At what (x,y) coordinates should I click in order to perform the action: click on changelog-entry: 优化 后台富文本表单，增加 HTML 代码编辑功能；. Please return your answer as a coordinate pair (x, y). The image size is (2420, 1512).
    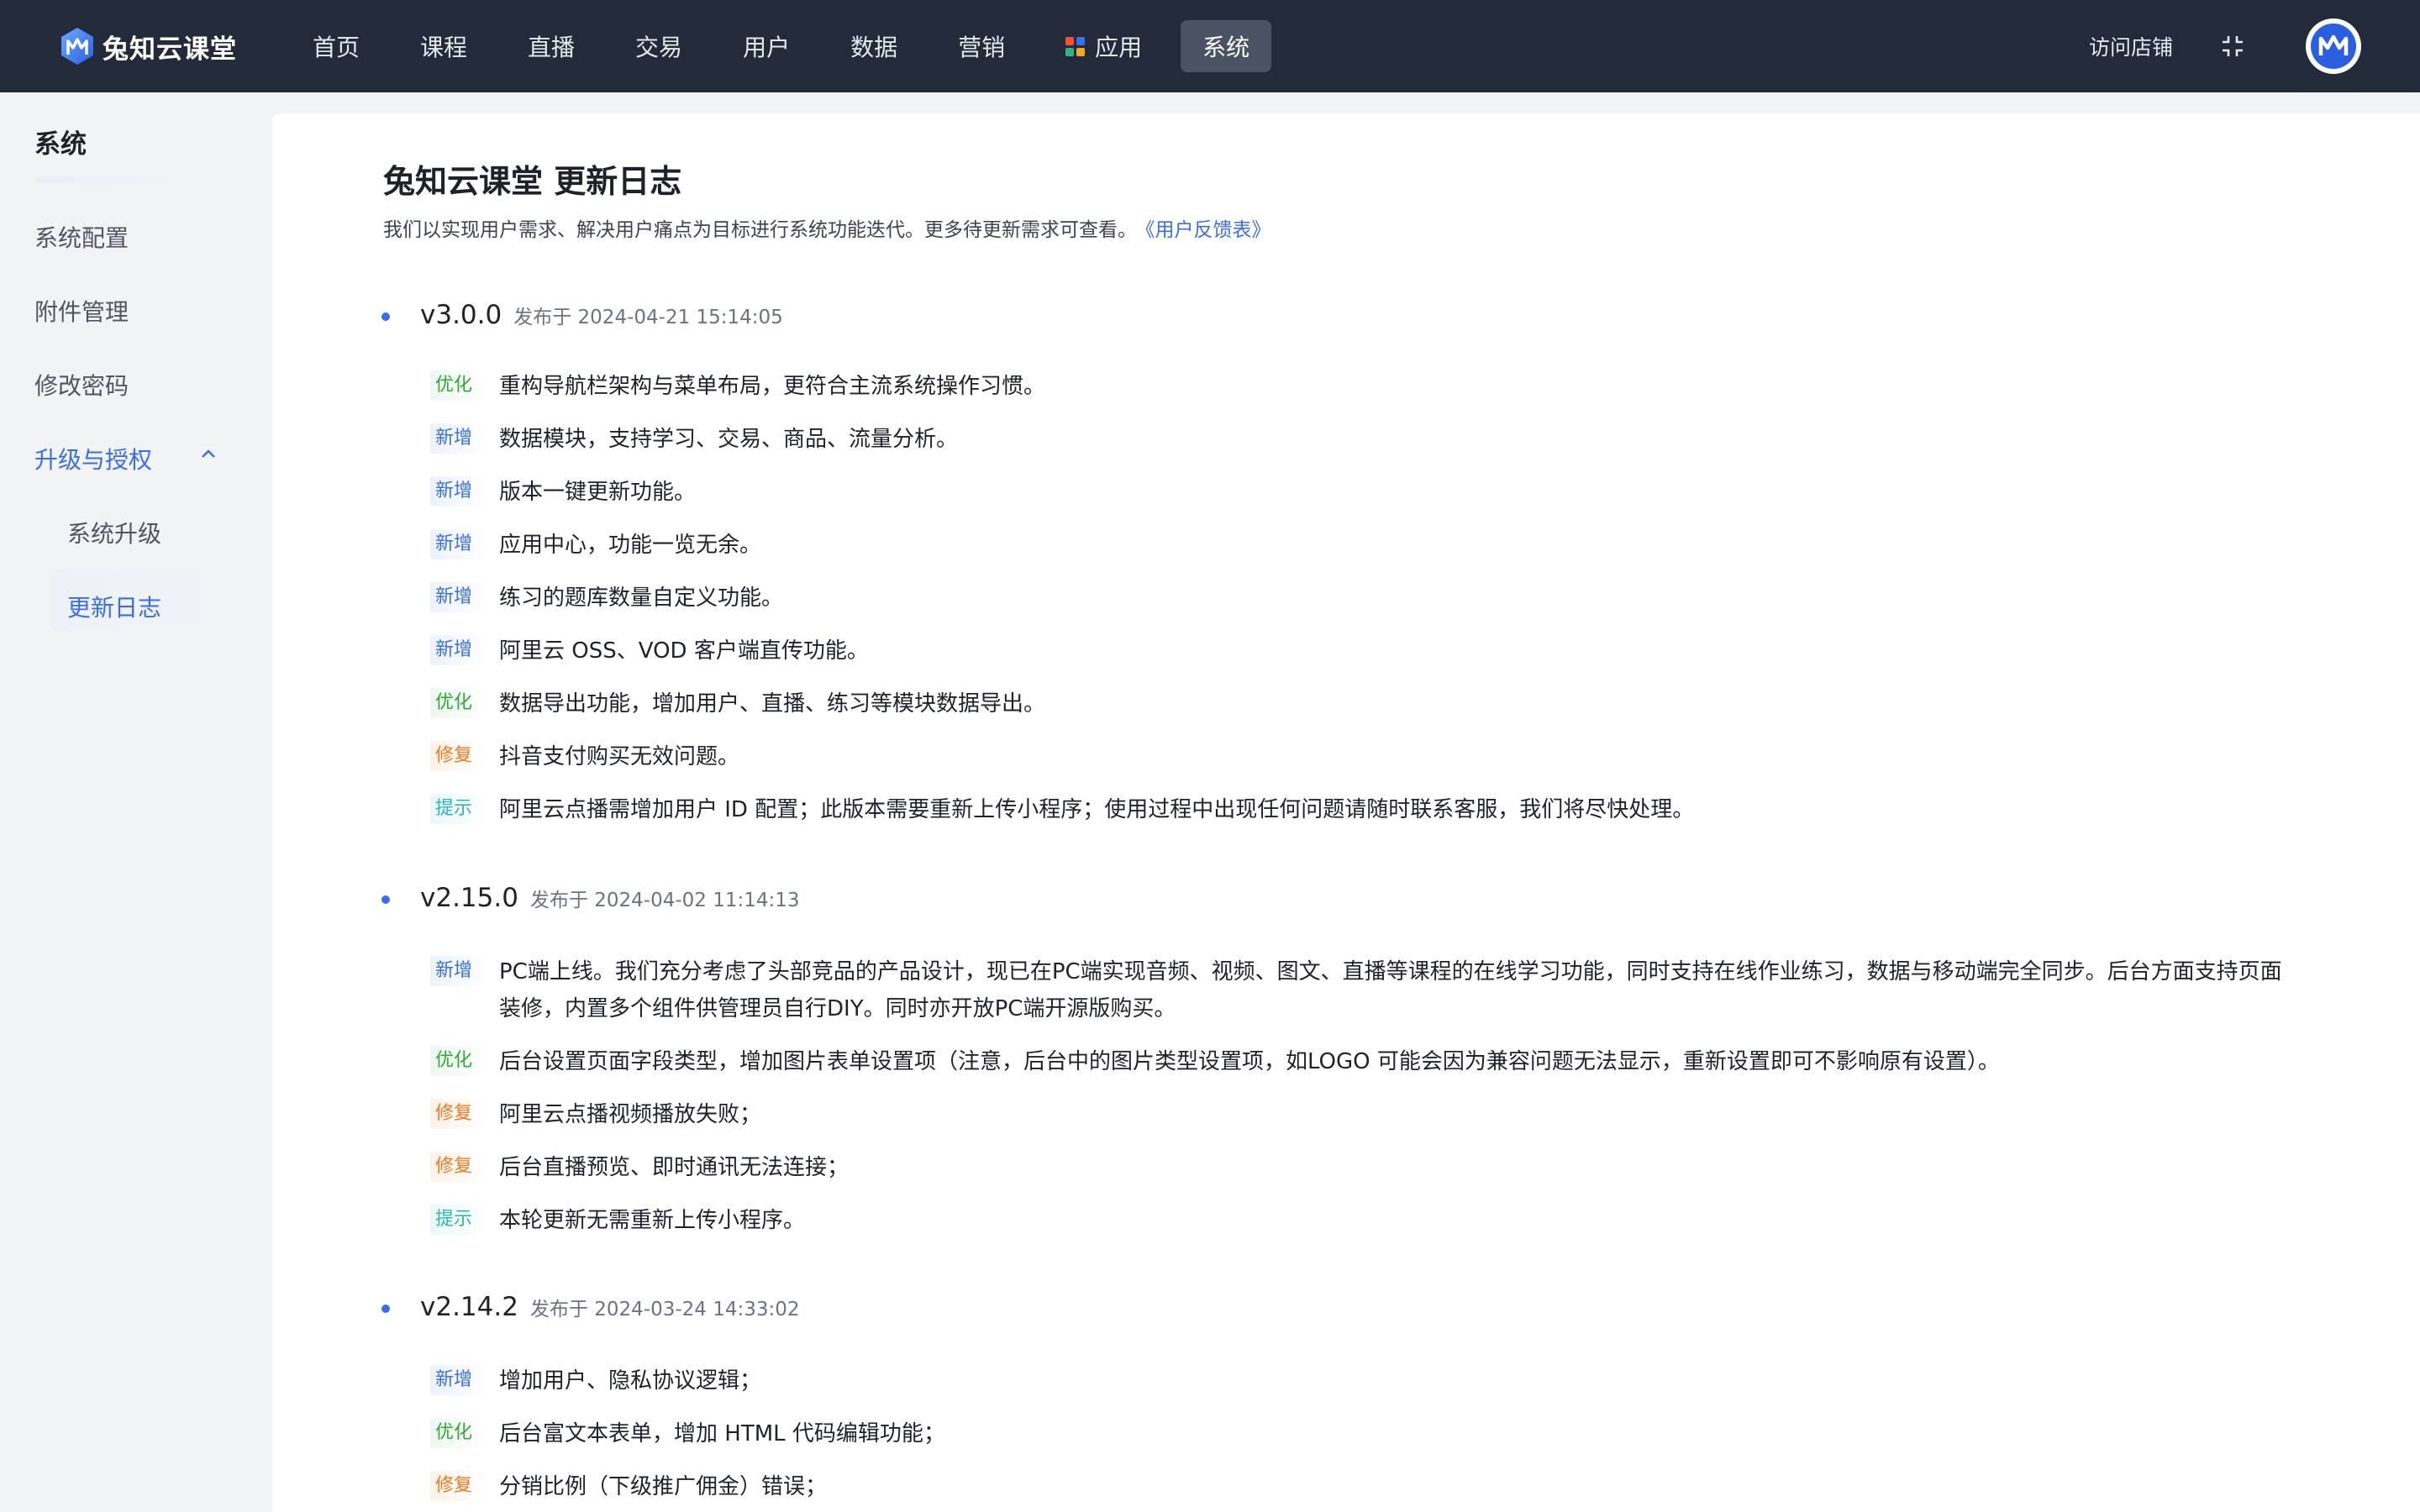
    Looking at the image, I should click on (688, 1433).